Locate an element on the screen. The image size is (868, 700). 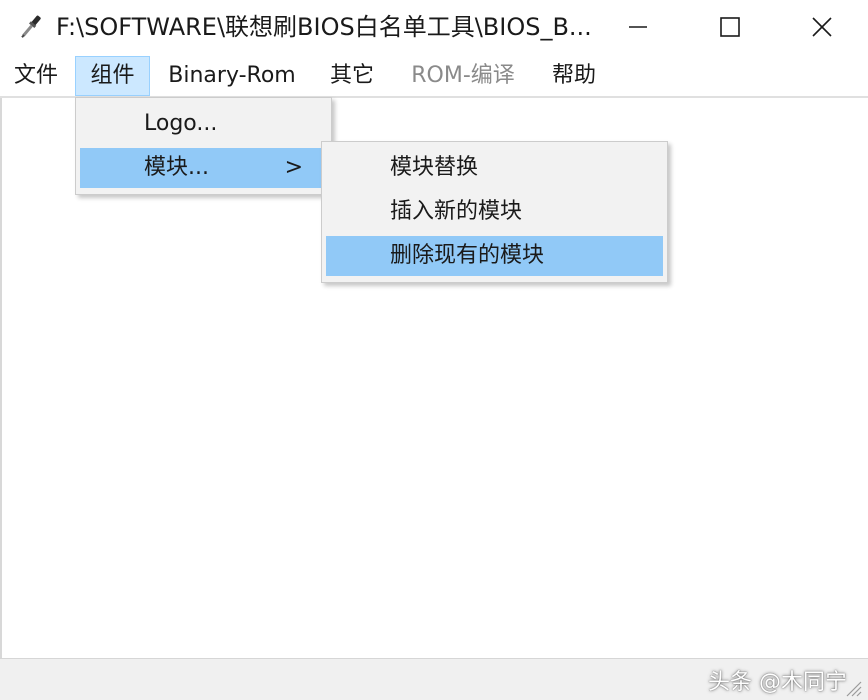
maximize-icon is located at coordinates (730, 27).